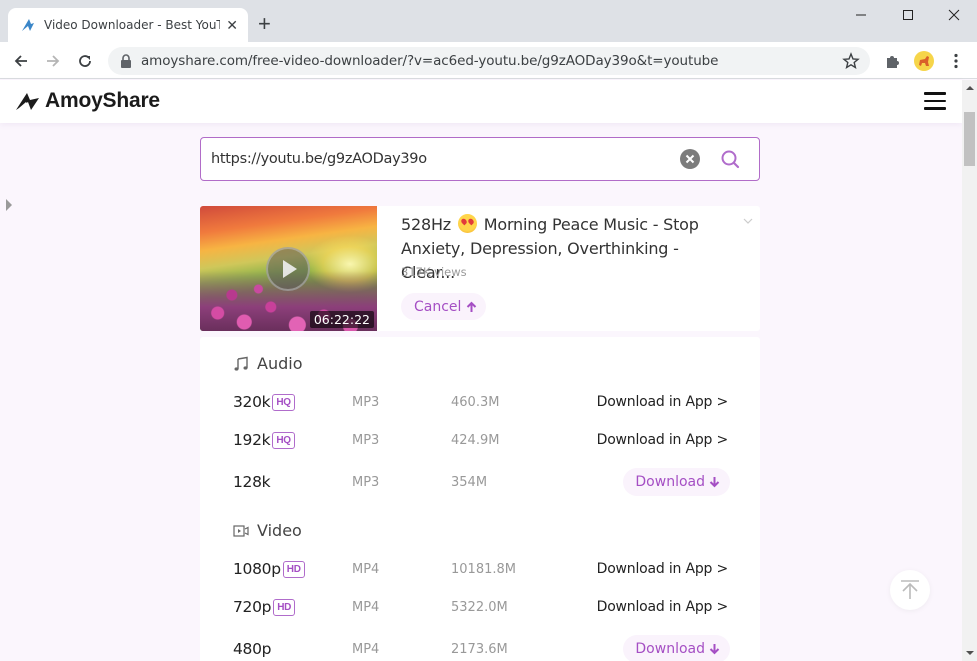 The width and height of the screenshot is (977, 661). Describe the element at coordinates (252, 649) in the screenshot. I see `quality-label: 480p` at that location.